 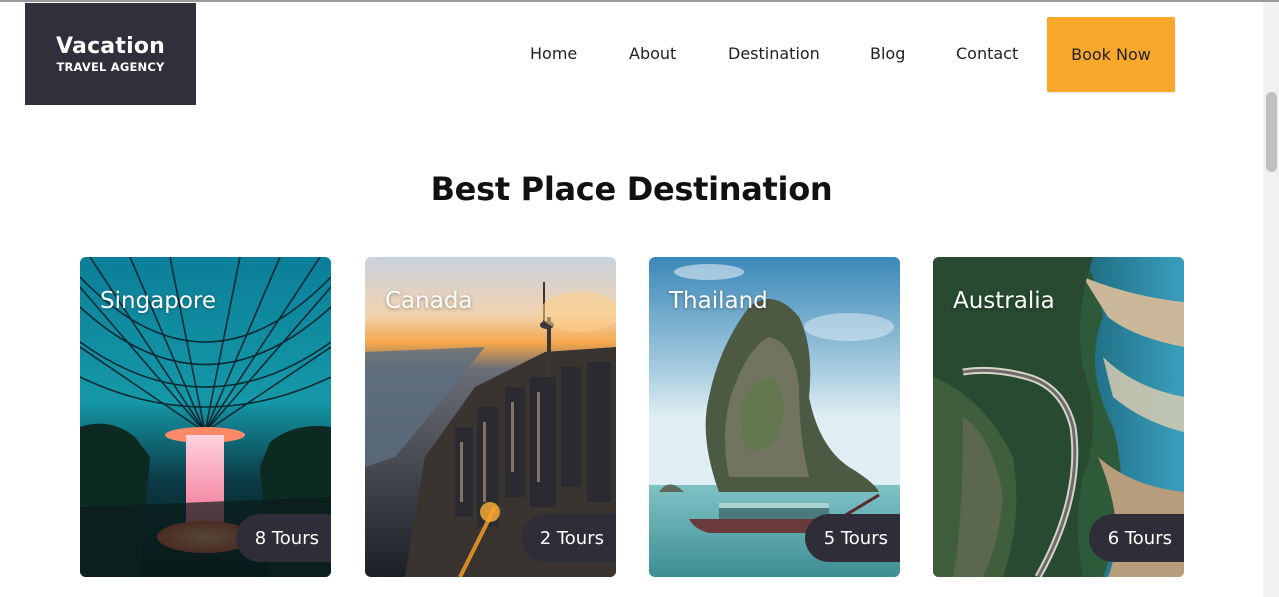 I want to click on scrollbar-thumb, so click(x=1271, y=132).